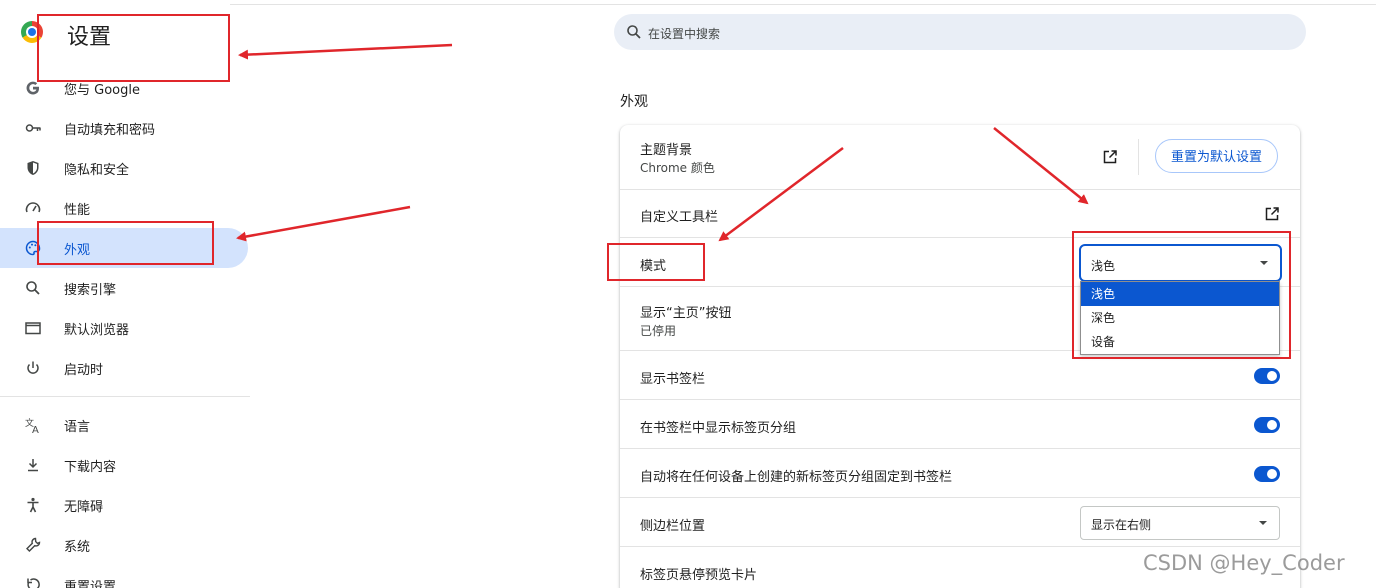 The width and height of the screenshot is (1376, 588). What do you see at coordinates (1180, 523) in the screenshot?
I see `side-panel-select: 显示在右侧` at bounding box center [1180, 523].